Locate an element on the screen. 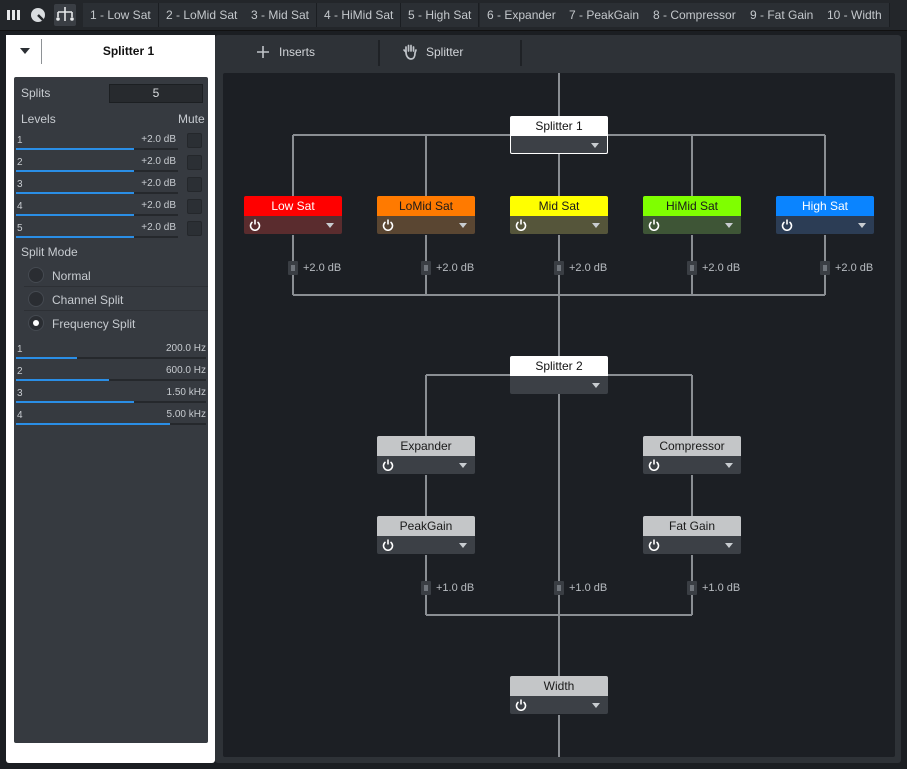 The image size is (907, 769). macro-knob-icon is located at coordinates (38, 15).